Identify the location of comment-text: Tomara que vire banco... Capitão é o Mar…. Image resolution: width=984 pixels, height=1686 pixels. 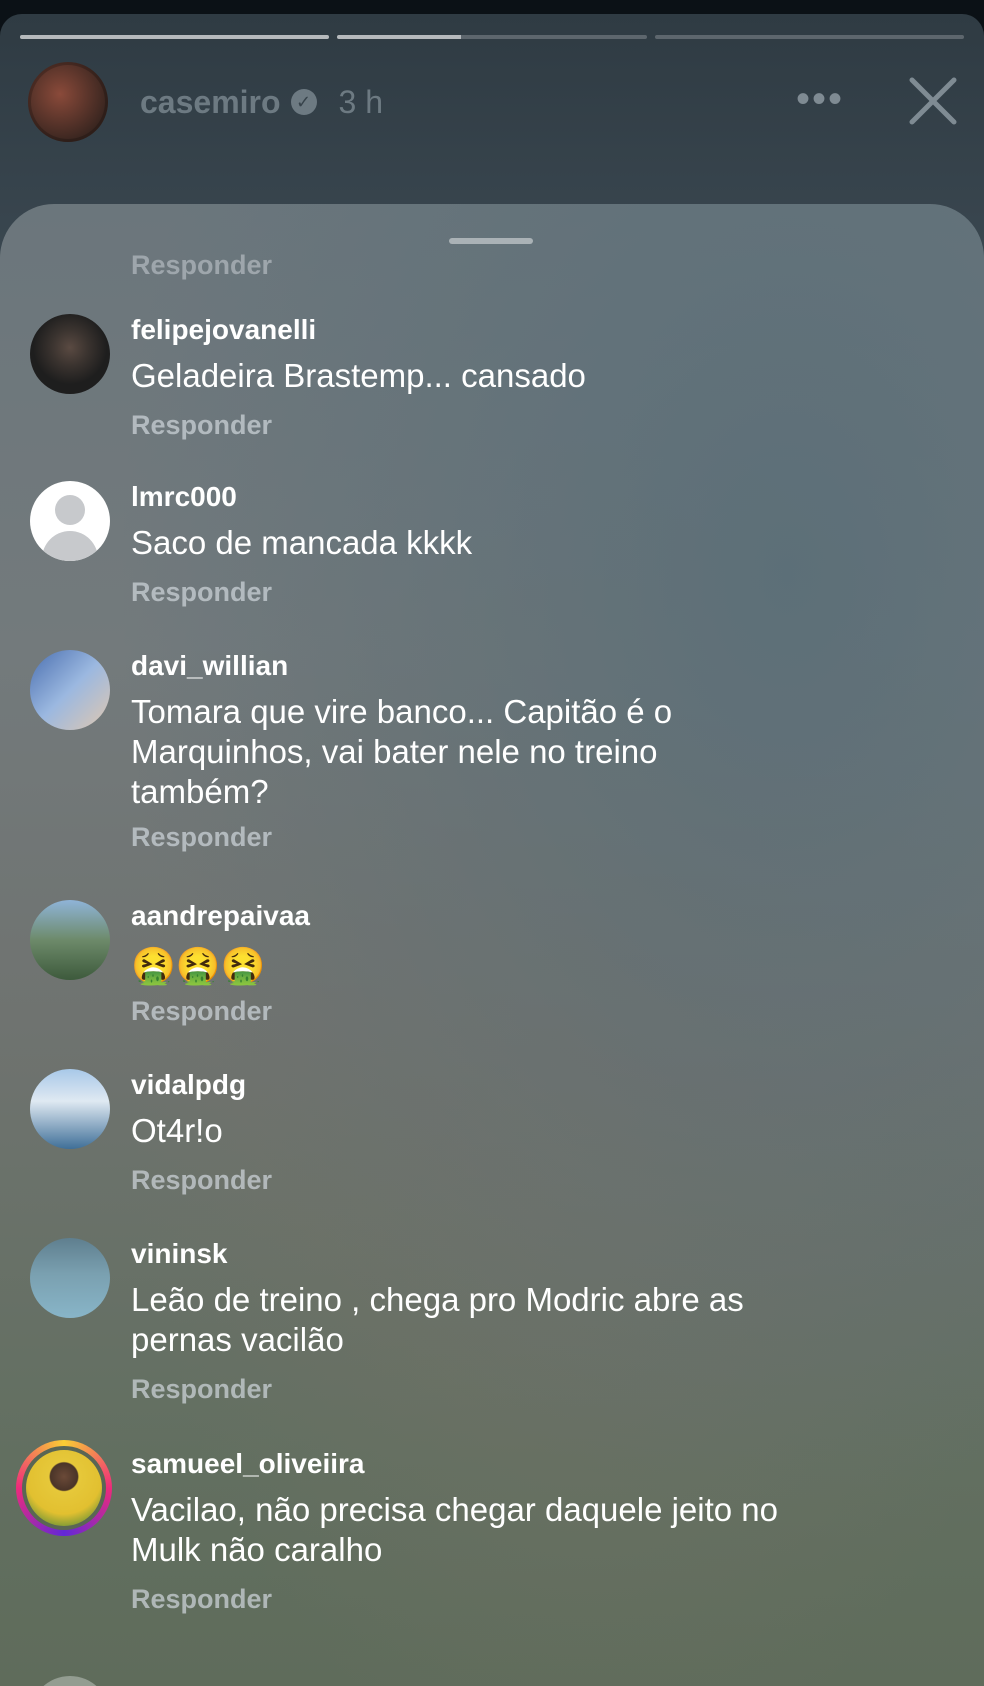
(402, 751).